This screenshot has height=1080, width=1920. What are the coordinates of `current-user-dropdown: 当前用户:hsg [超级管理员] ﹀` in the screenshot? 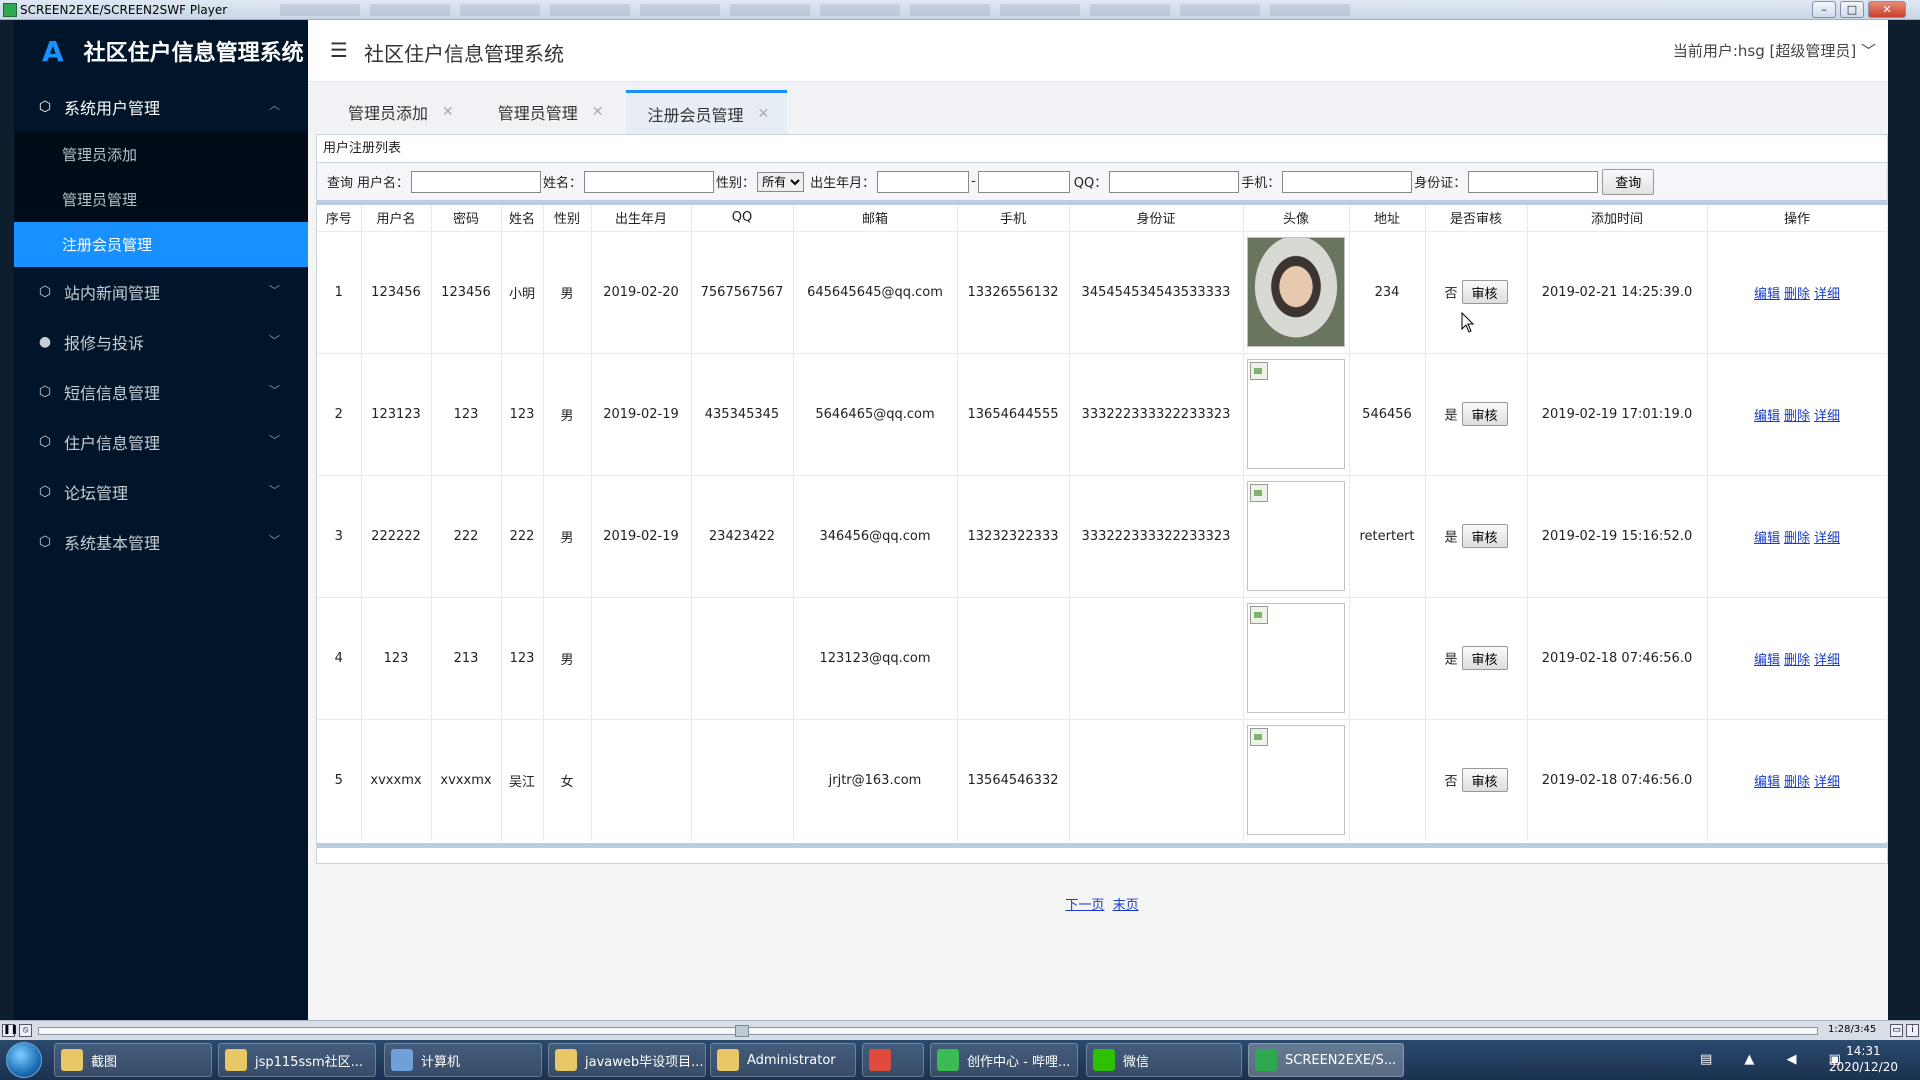 It's located at (1774, 50).